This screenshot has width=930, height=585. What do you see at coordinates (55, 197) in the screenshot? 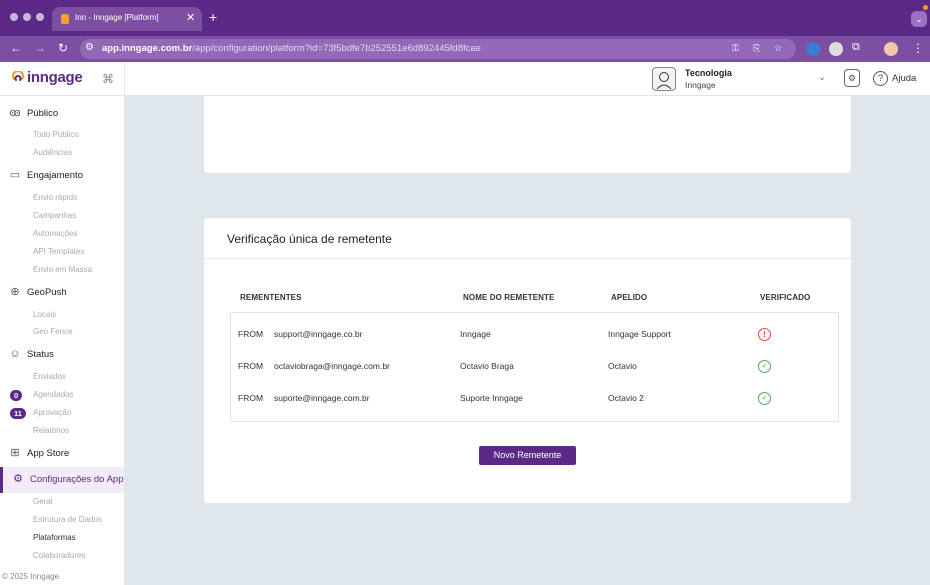
I see `sidebar-subitem-envio-rapido: Envio rápido` at bounding box center [55, 197].